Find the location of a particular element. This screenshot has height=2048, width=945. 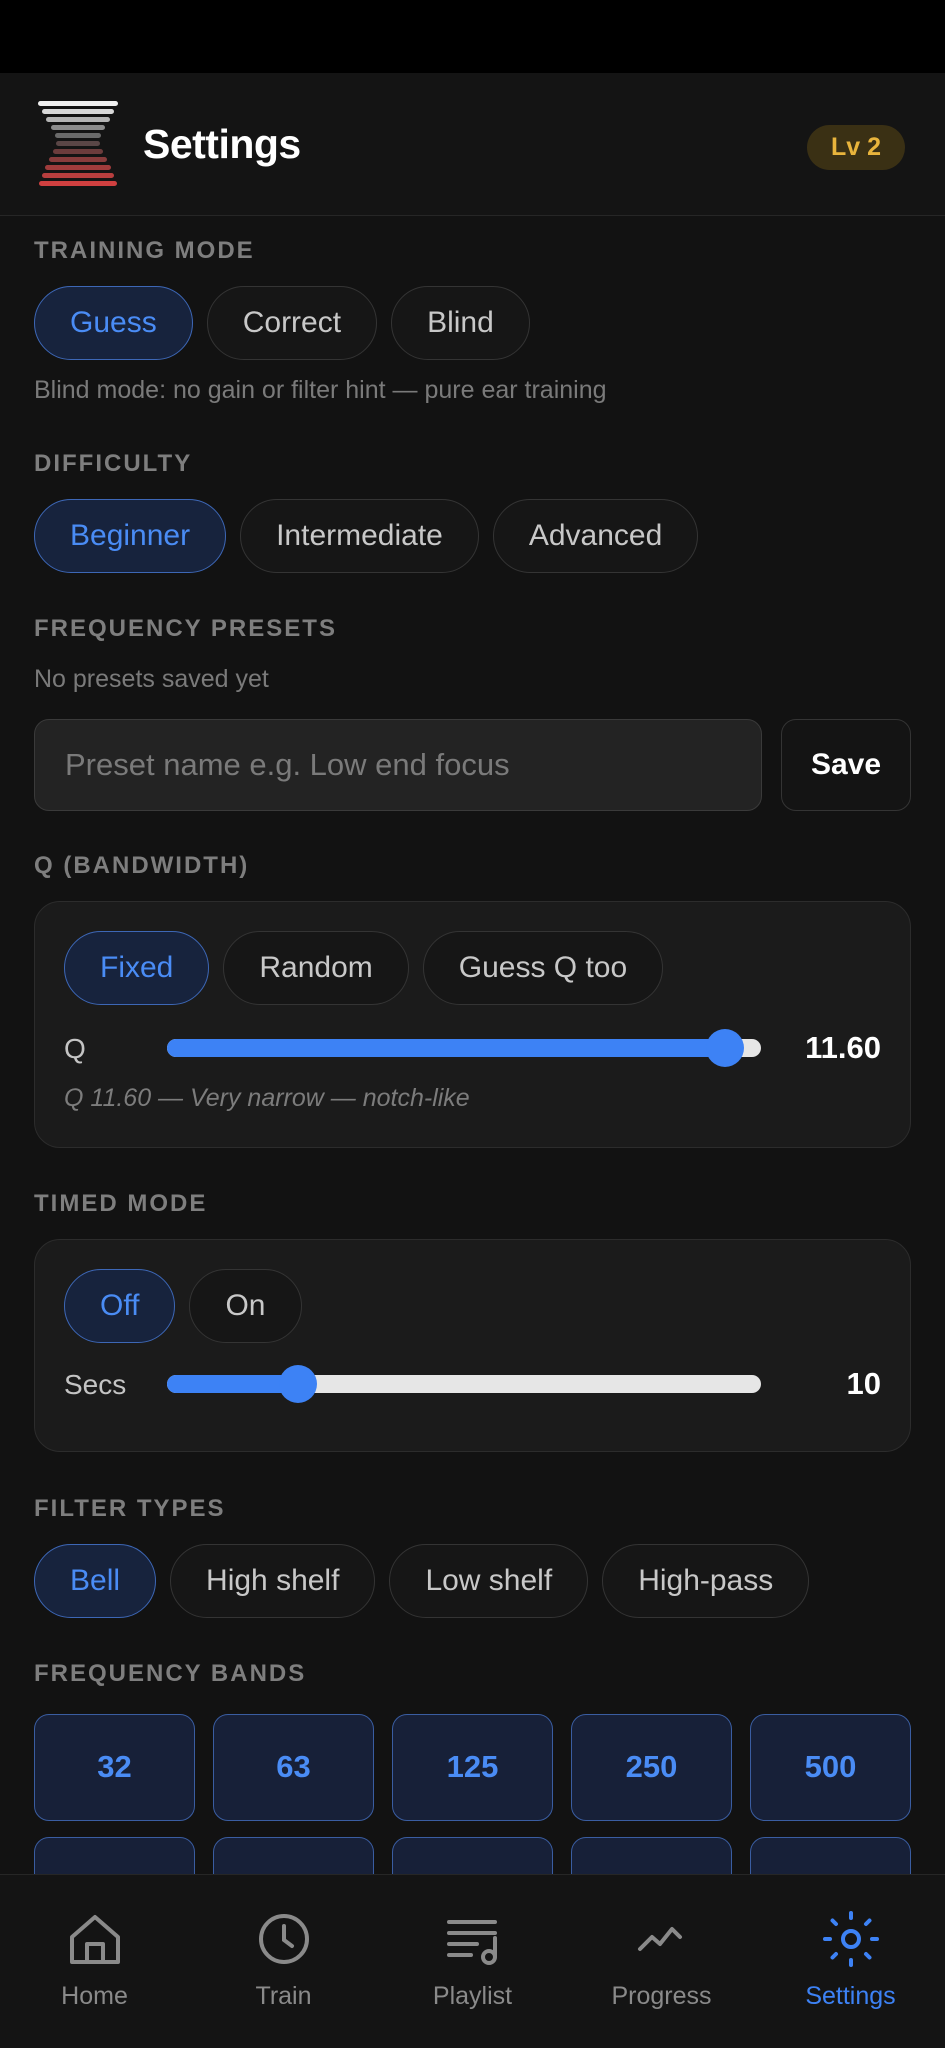

q-mode-random: Random is located at coordinates (316, 968).